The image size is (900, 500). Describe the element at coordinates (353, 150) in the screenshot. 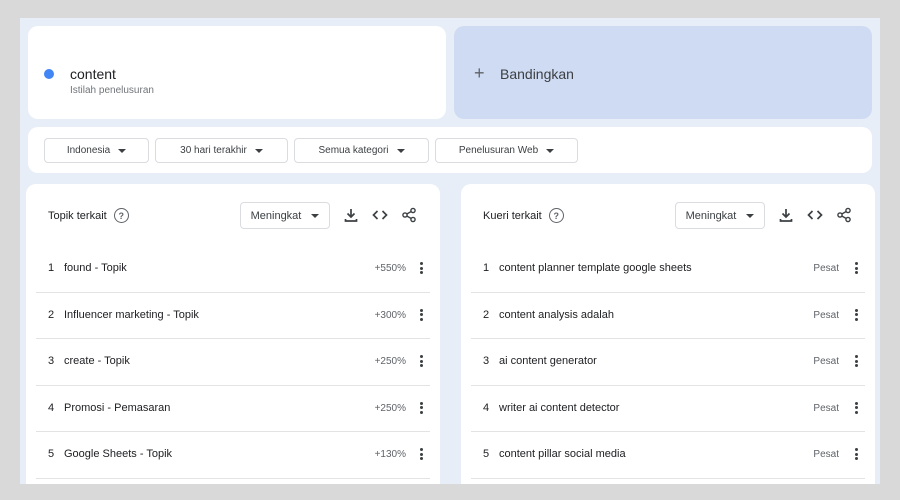

I see `filter-category-label: Semua kategori` at that location.